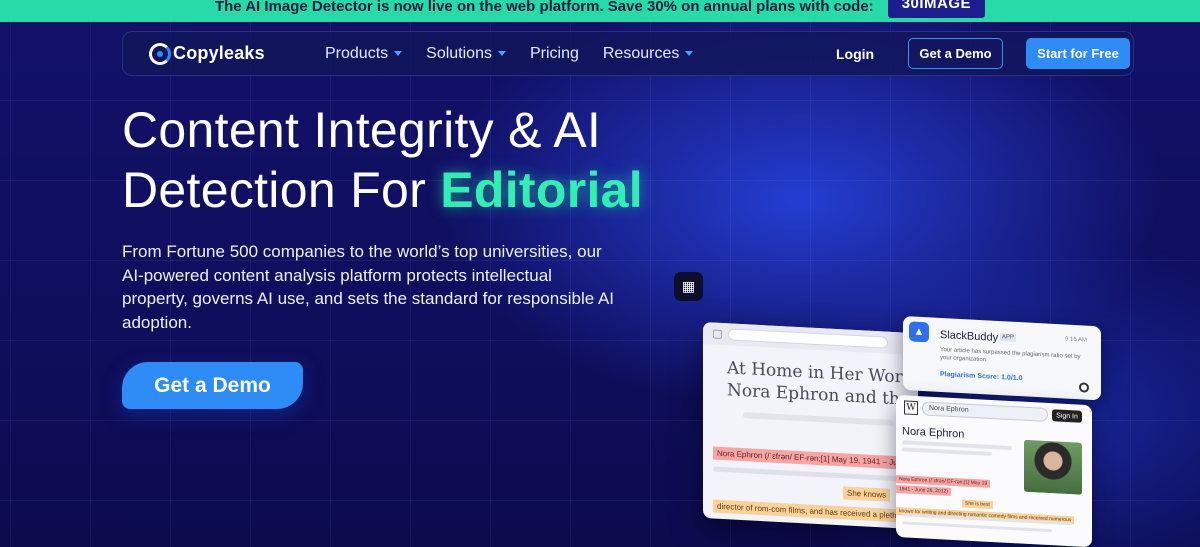  What do you see at coordinates (362, 130) in the screenshot?
I see `hero-title-line1: Content Integrity & AI` at bounding box center [362, 130].